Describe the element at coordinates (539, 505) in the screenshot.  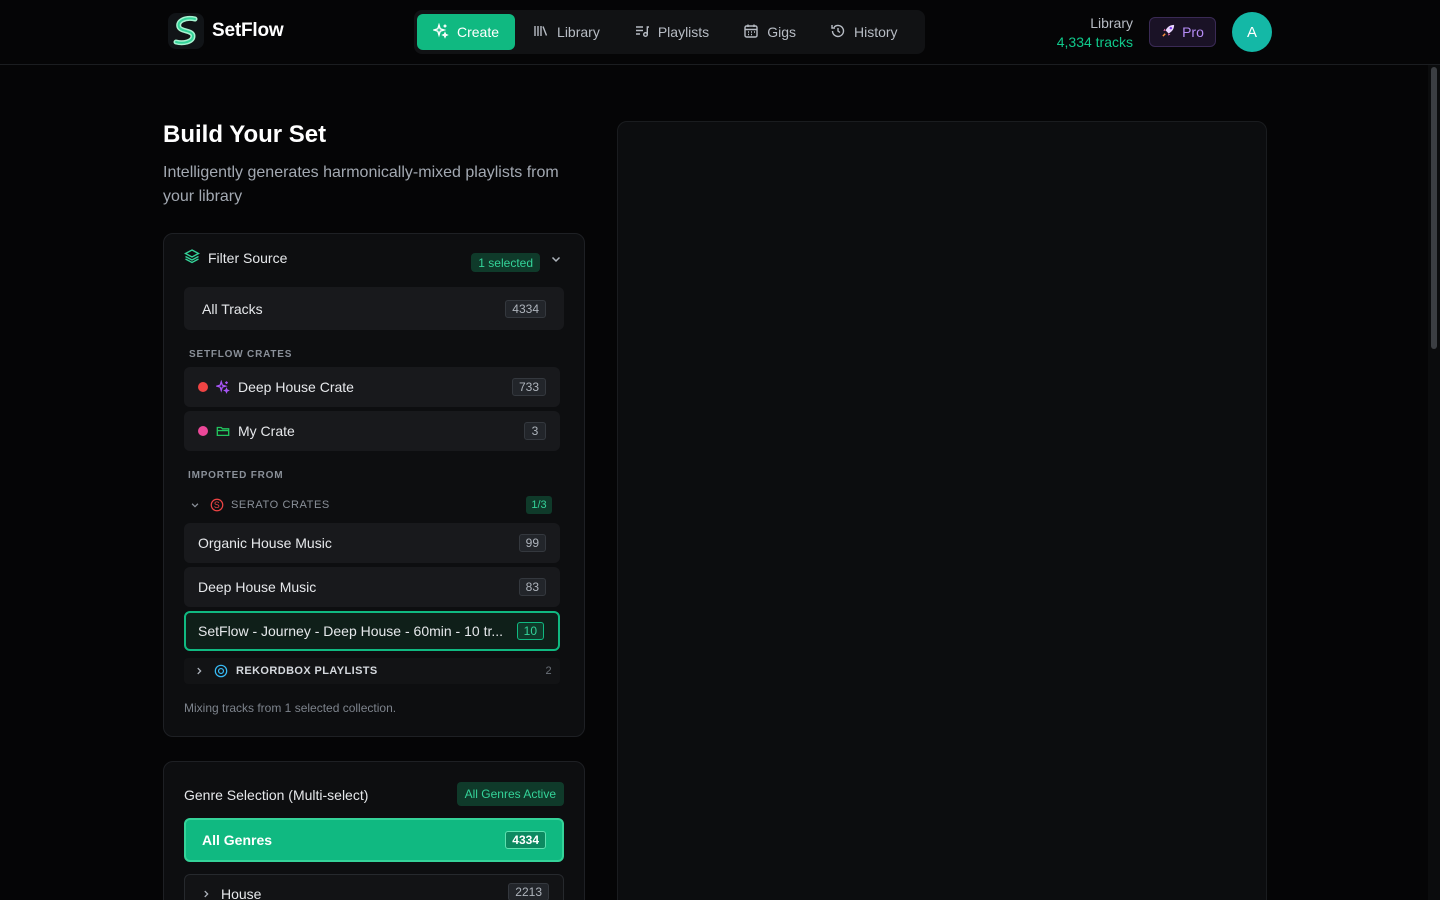
I see `serato-selected-count: 1/3` at that location.